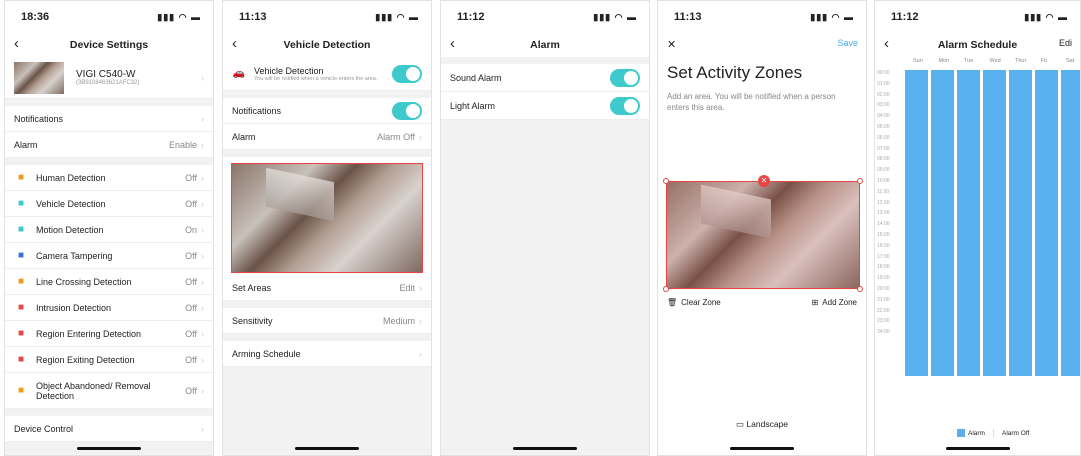 The width and height of the screenshot is (1081, 456). What do you see at coordinates (1065, 43) in the screenshot?
I see `edit-button: Edi` at bounding box center [1065, 43].